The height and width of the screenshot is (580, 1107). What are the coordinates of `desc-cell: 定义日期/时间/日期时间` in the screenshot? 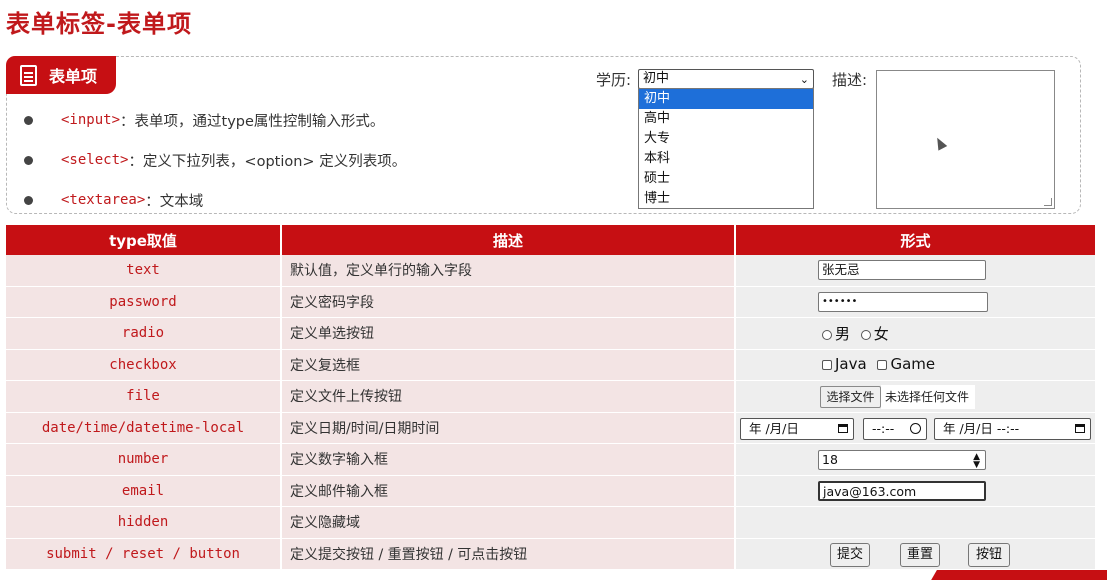 It's located at (509, 428).